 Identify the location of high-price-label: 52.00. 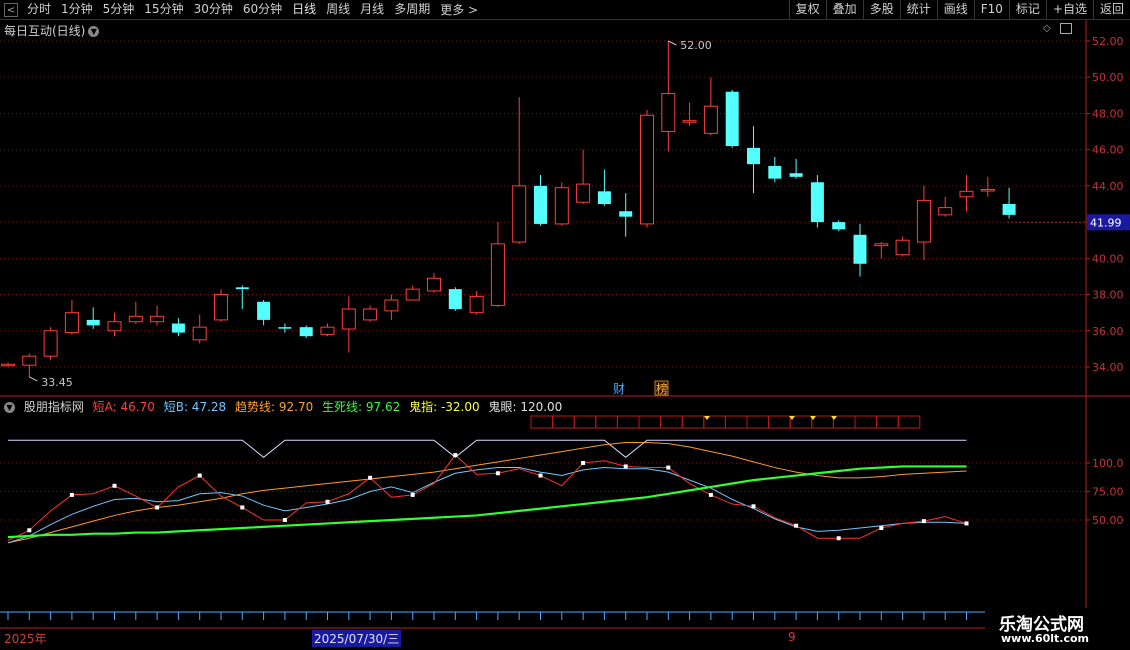
(696, 45).